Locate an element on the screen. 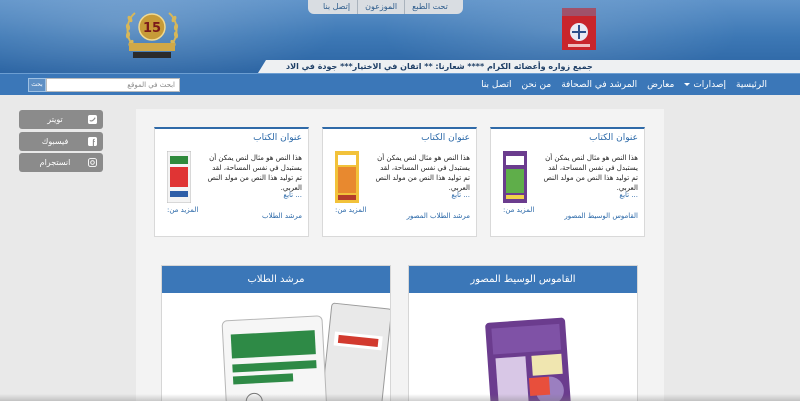 The width and height of the screenshot is (800, 401). featured-book-title: القاموس الوسيط المصور is located at coordinates (523, 279).